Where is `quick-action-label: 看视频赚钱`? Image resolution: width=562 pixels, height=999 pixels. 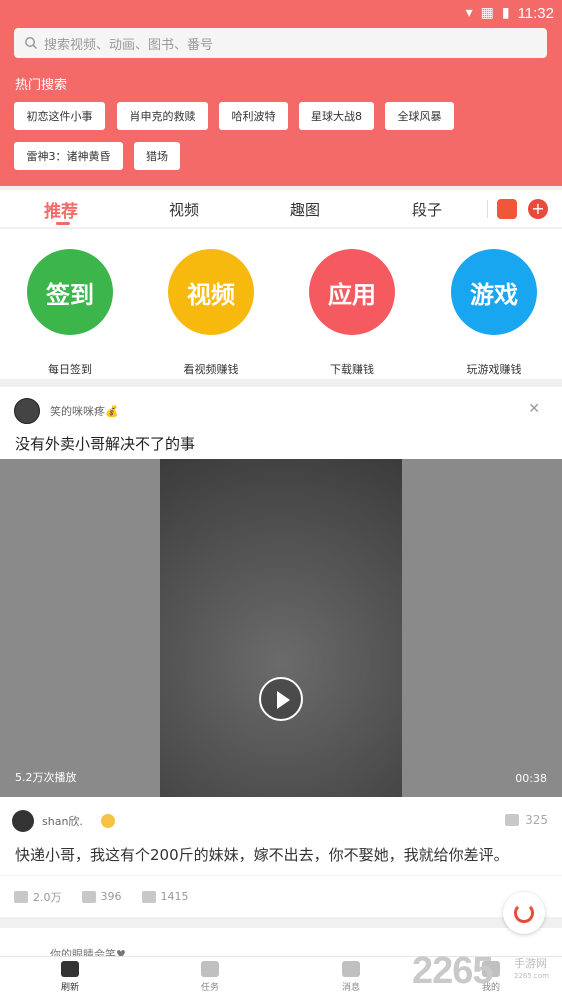 quick-action-label: 看视频赚钱 is located at coordinates (211, 369).